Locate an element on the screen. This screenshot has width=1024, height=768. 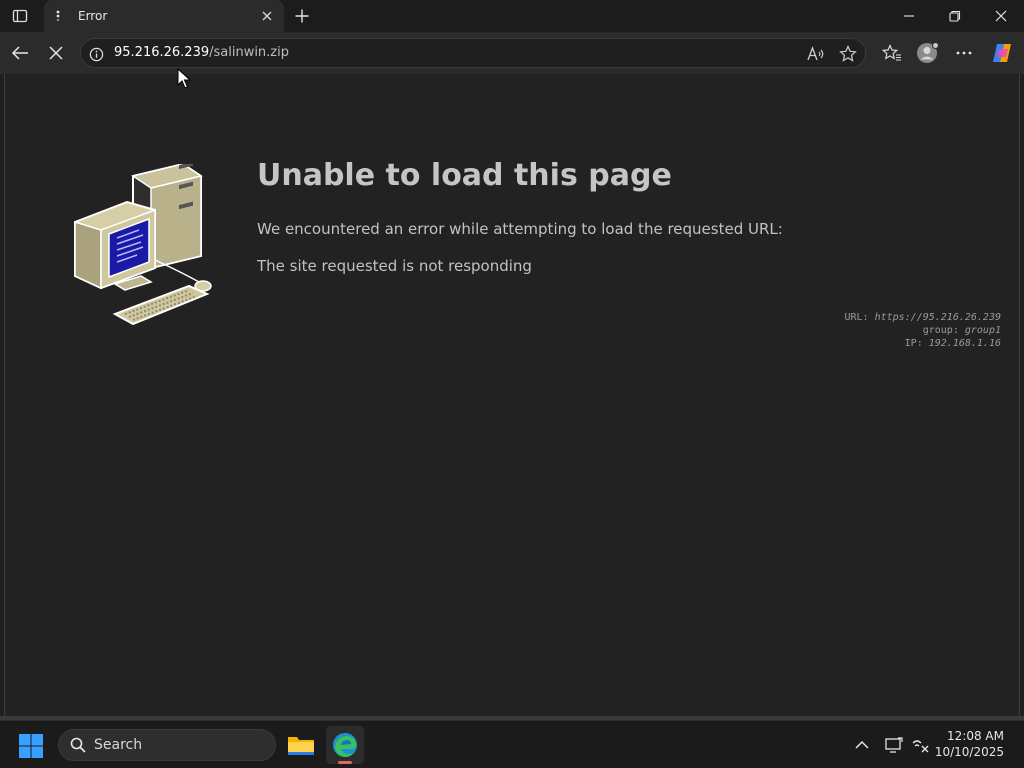
error-reason: The site requested is not responding is located at coordinates (394, 266).